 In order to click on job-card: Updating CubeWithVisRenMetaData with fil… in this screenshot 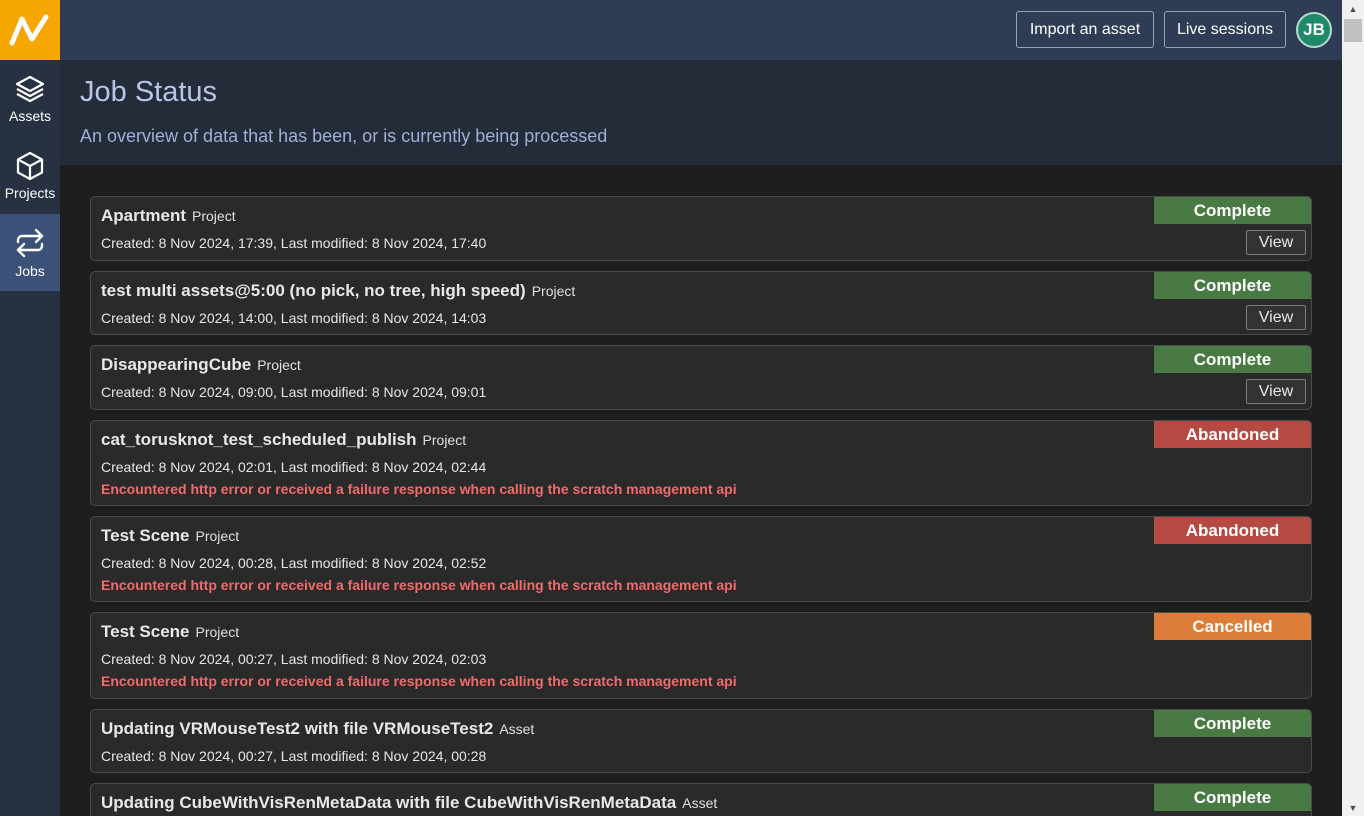, I will do `click(701, 799)`.